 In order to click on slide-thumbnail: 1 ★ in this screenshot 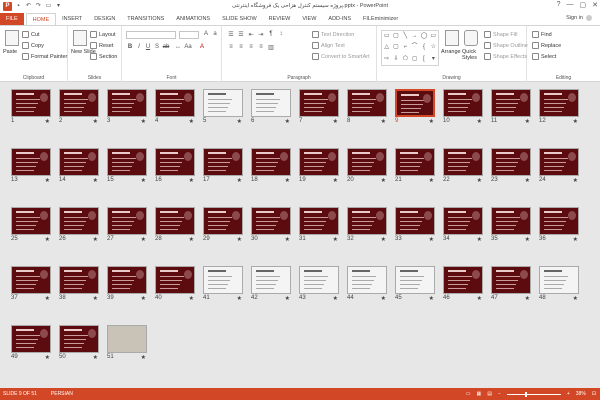, I will do `click(31, 107)`.